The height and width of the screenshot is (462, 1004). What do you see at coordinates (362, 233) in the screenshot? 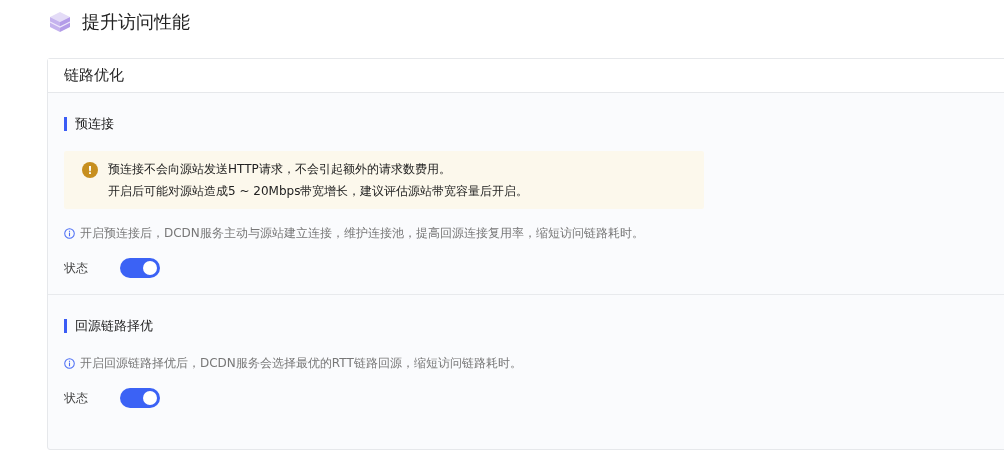
I see `hint-text: 开启预连接后，DCDN服务主动与源站建立连接，维护连接池，提高回源连接复用率，缩短访问链路耗时。` at bounding box center [362, 233].